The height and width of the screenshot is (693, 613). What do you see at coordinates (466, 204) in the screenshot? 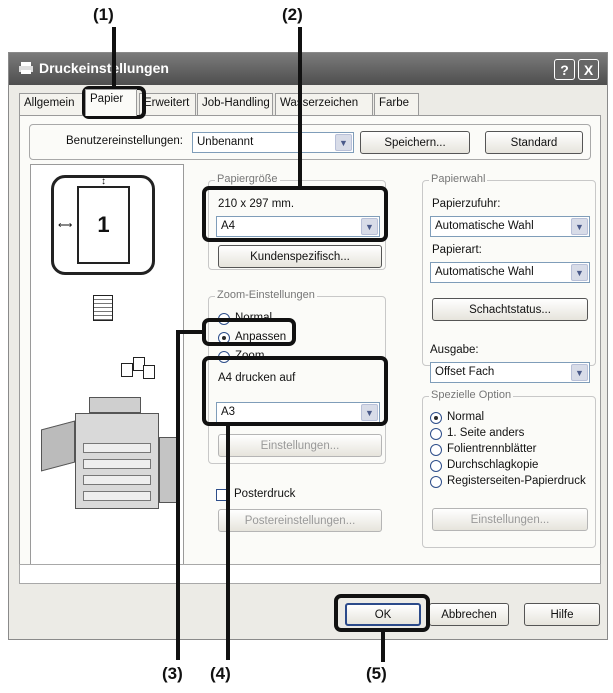
I see `paper-feed-label: Papierzufuhr:` at bounding box center [466, 204].